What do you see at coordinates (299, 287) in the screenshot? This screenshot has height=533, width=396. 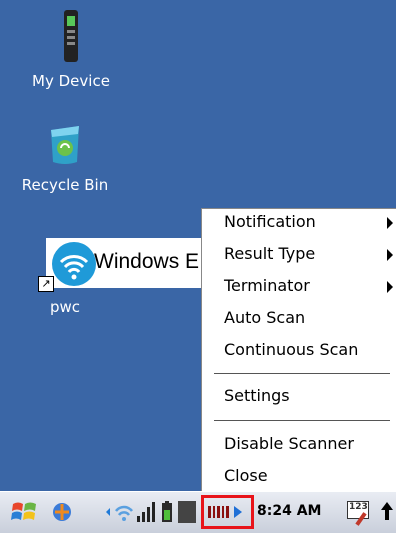 I see `menu-item-terminator: Terminator` at bounding box center [299, 287].